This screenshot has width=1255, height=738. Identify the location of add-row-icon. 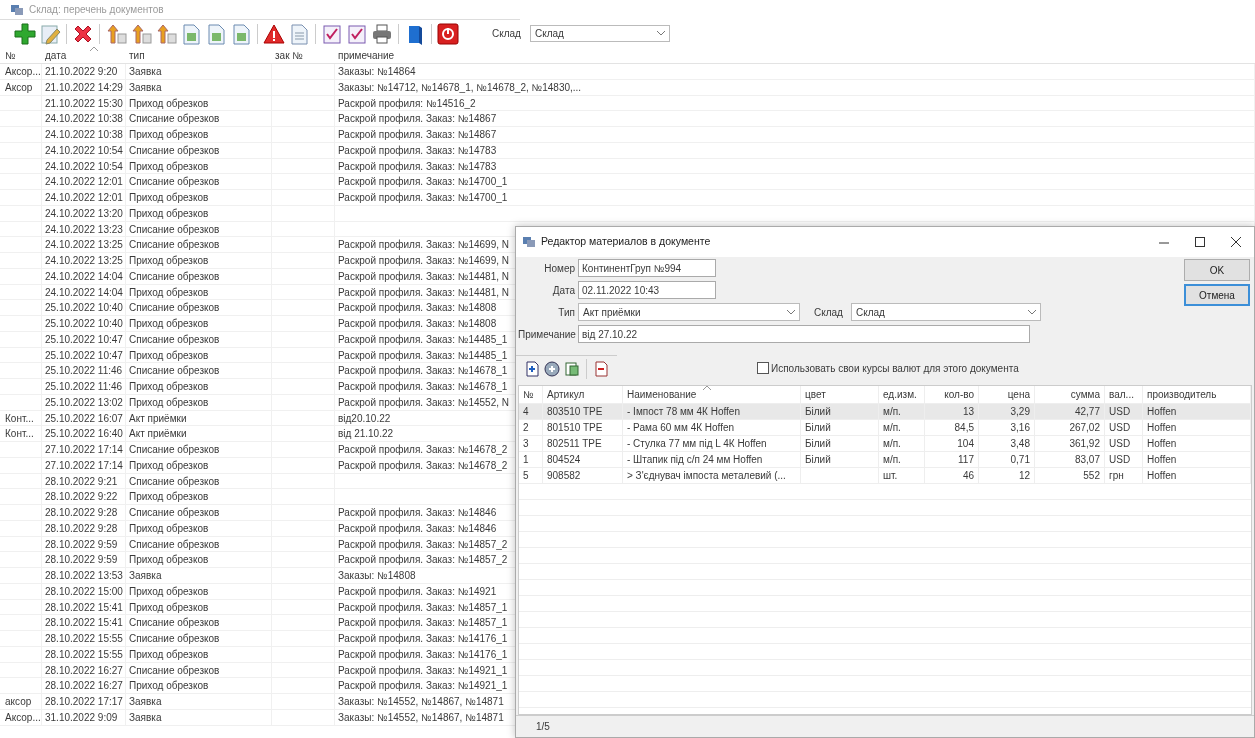
(532, 368).